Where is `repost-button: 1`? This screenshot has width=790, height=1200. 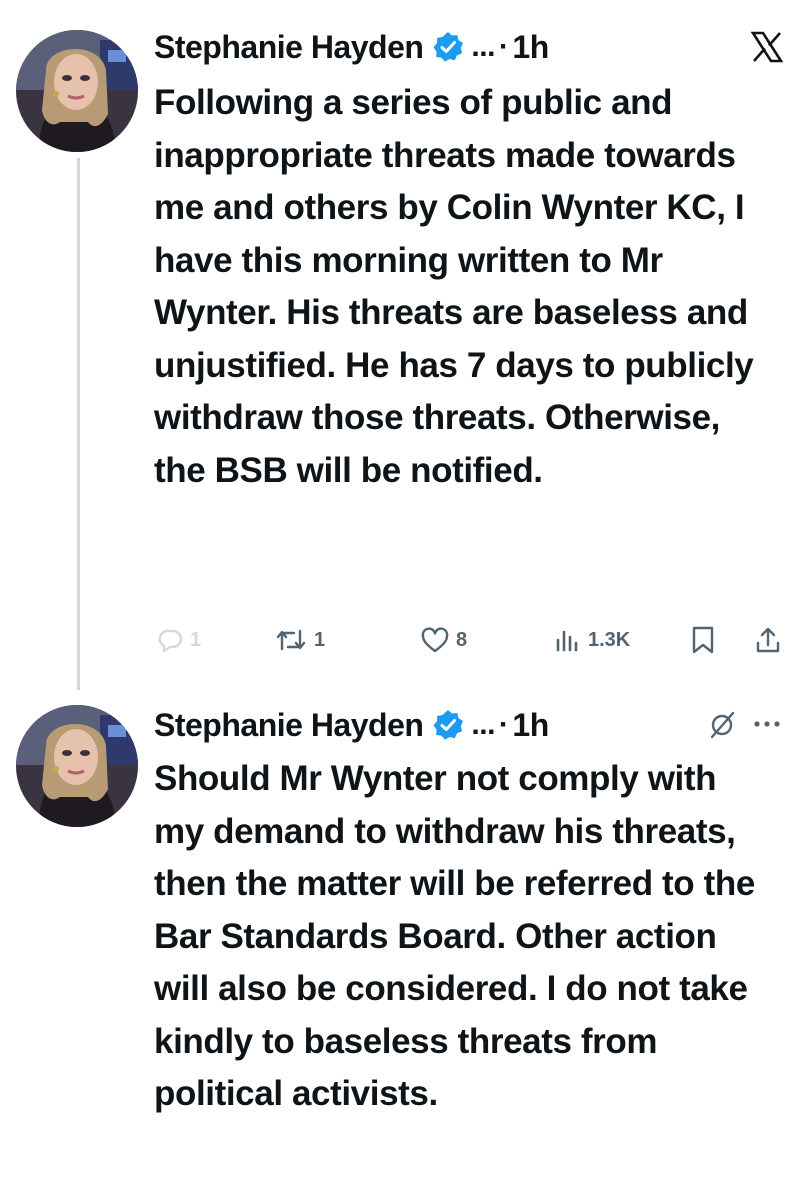 repost-button: 1 is located at coordinates (299, 640).